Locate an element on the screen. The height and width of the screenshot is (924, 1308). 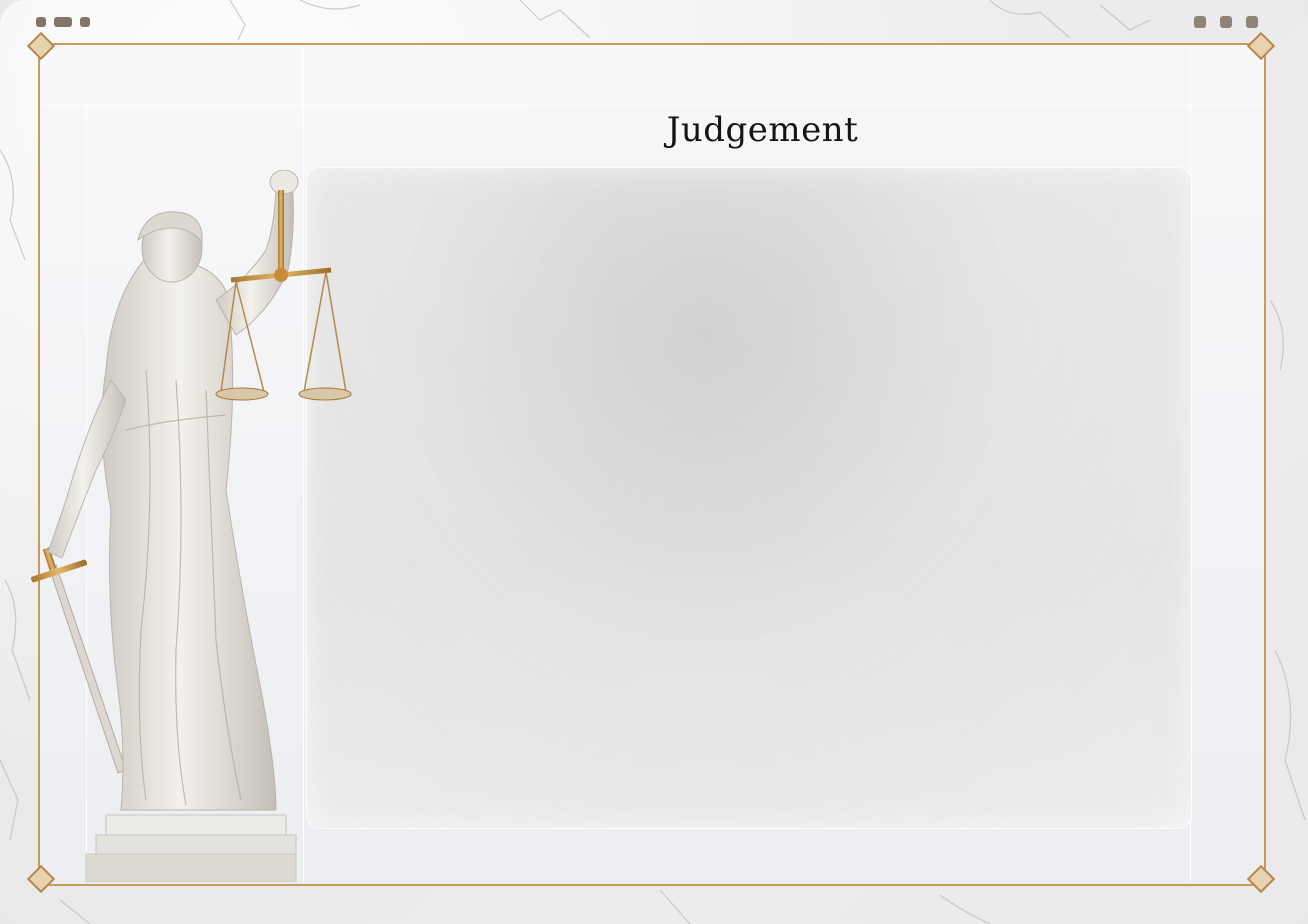
window-menu is located at coordinates (63, 22).